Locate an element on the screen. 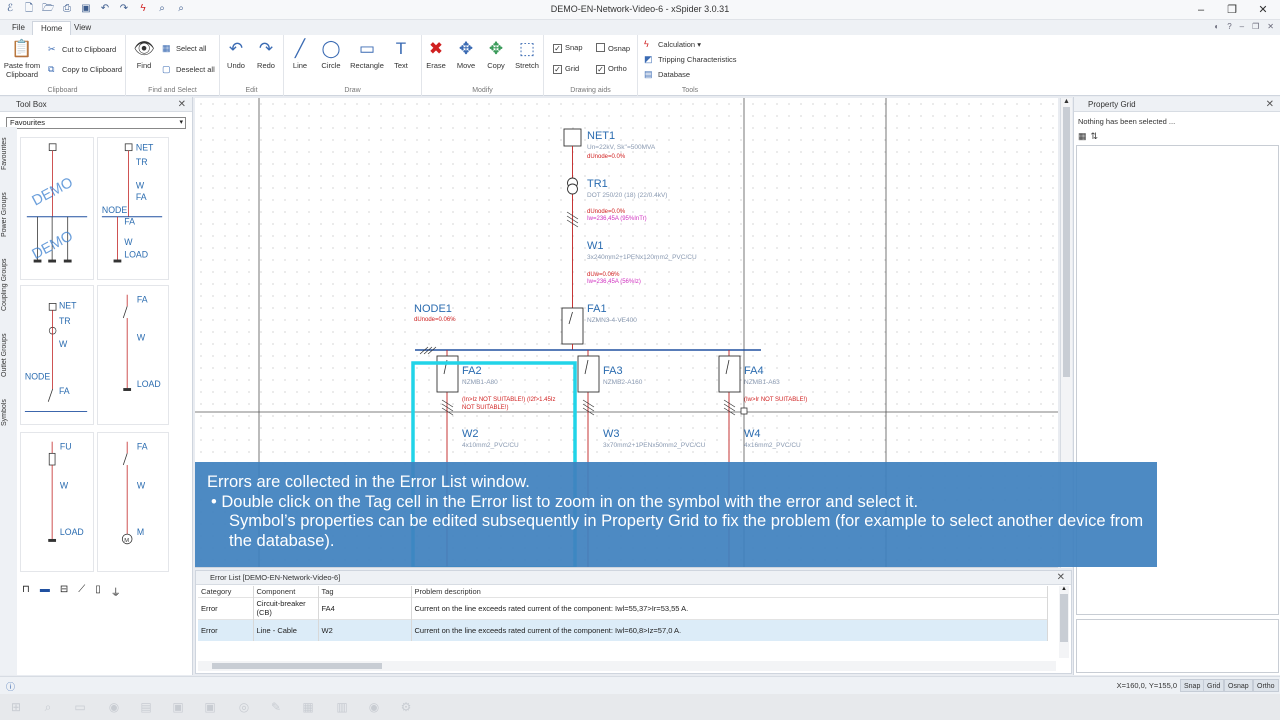  column-header-tag: Tag is located at coordinates (365, 591).